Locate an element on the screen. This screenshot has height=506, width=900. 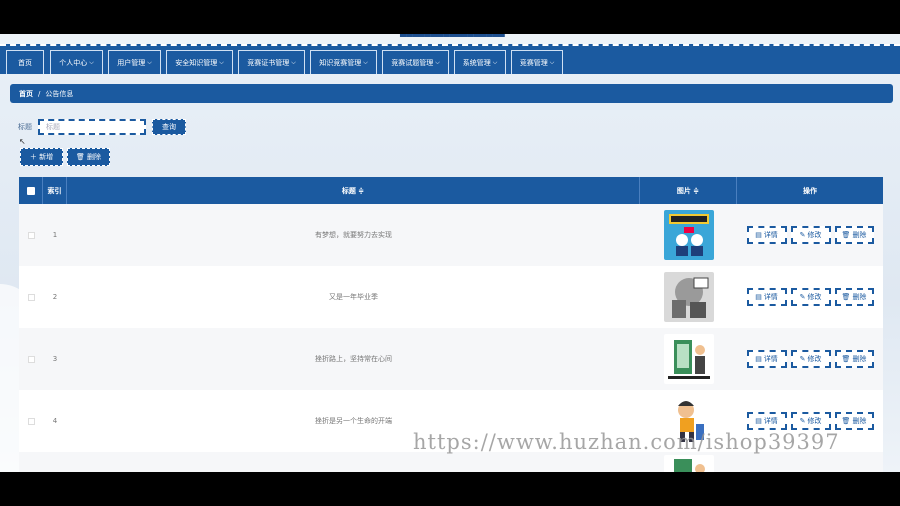
app-title: █████████████████ is located at coordinates (452, 35).